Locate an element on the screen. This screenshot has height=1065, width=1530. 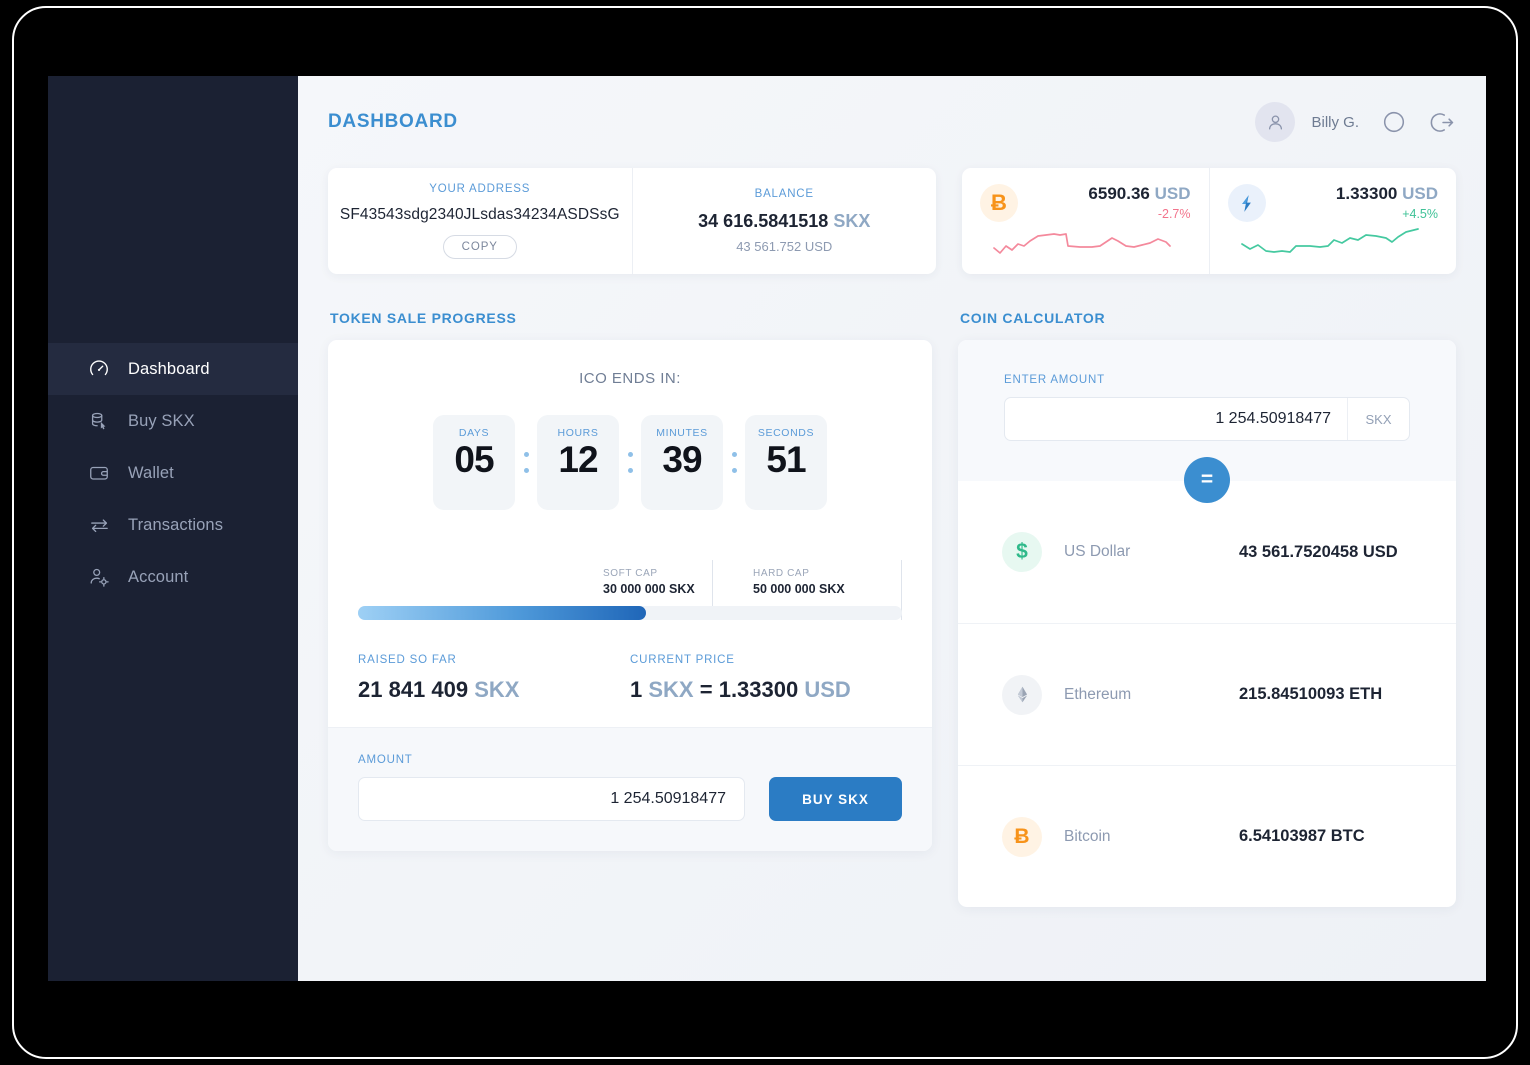
countdown-seconds-value: 51 is located at coordinates (786, 459).